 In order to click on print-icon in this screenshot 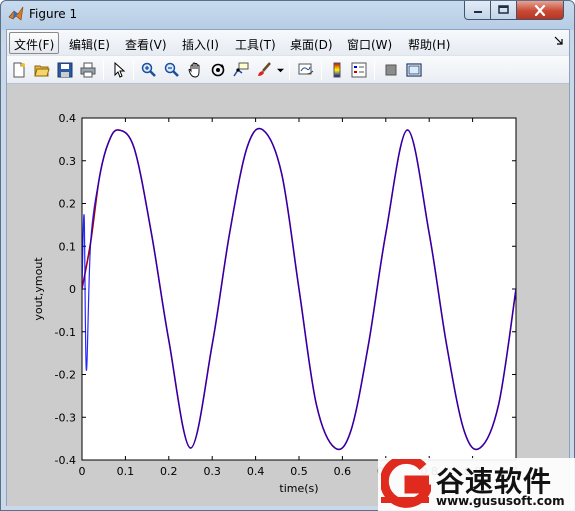, I will do `click(88, 70)`.